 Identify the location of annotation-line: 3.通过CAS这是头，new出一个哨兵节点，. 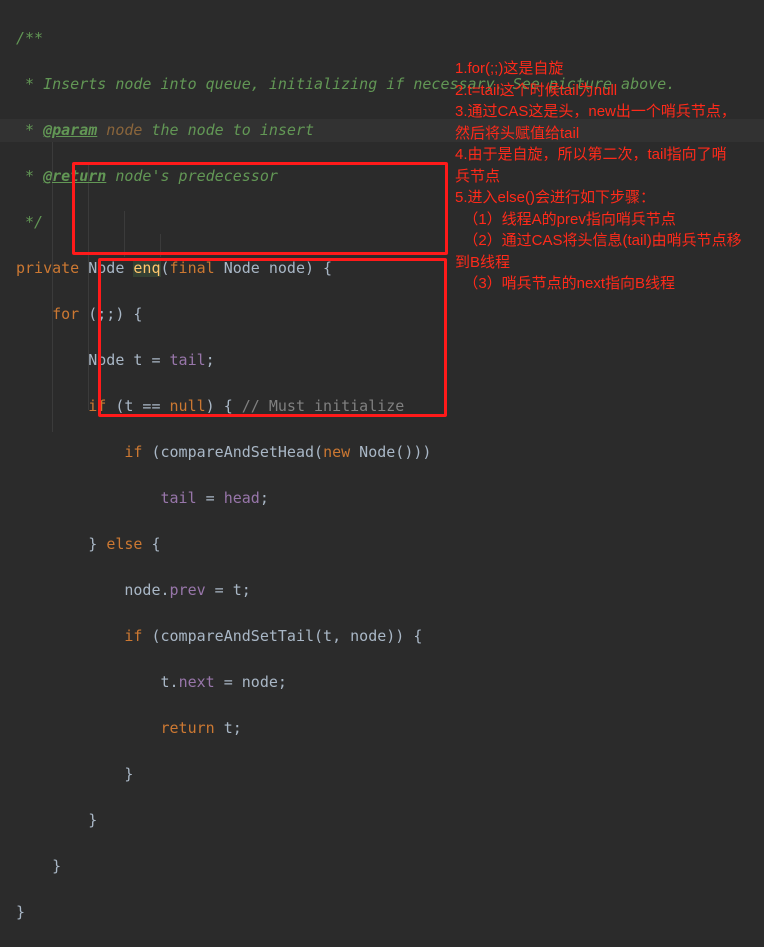
(595, 111).